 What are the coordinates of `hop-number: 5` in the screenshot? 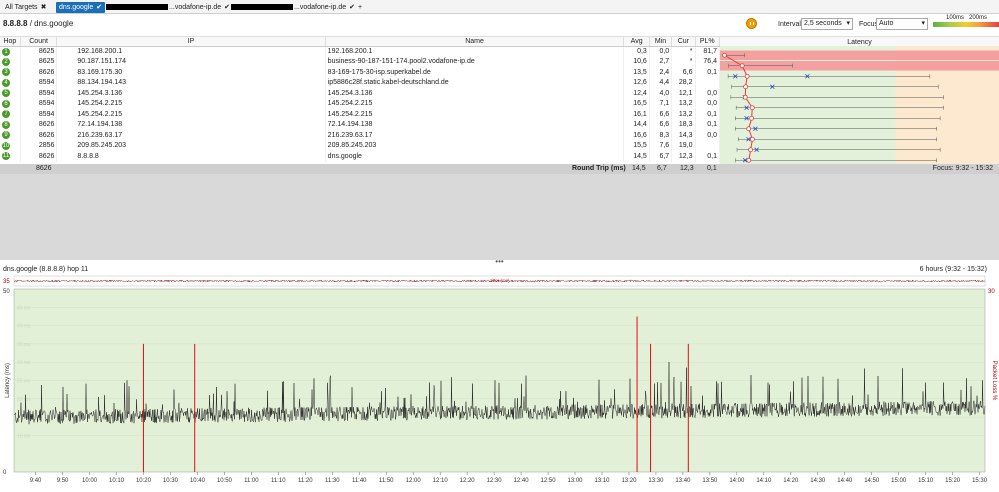 It's located at (6, 93).